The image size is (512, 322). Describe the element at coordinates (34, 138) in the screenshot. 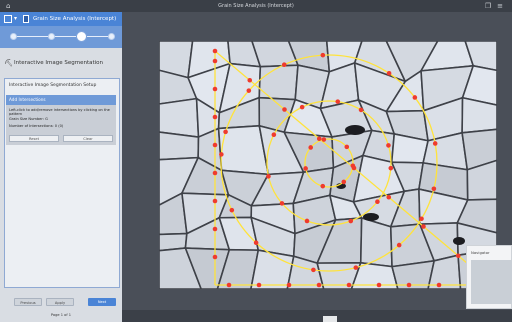

I see `reset-button: Reset` at that location.